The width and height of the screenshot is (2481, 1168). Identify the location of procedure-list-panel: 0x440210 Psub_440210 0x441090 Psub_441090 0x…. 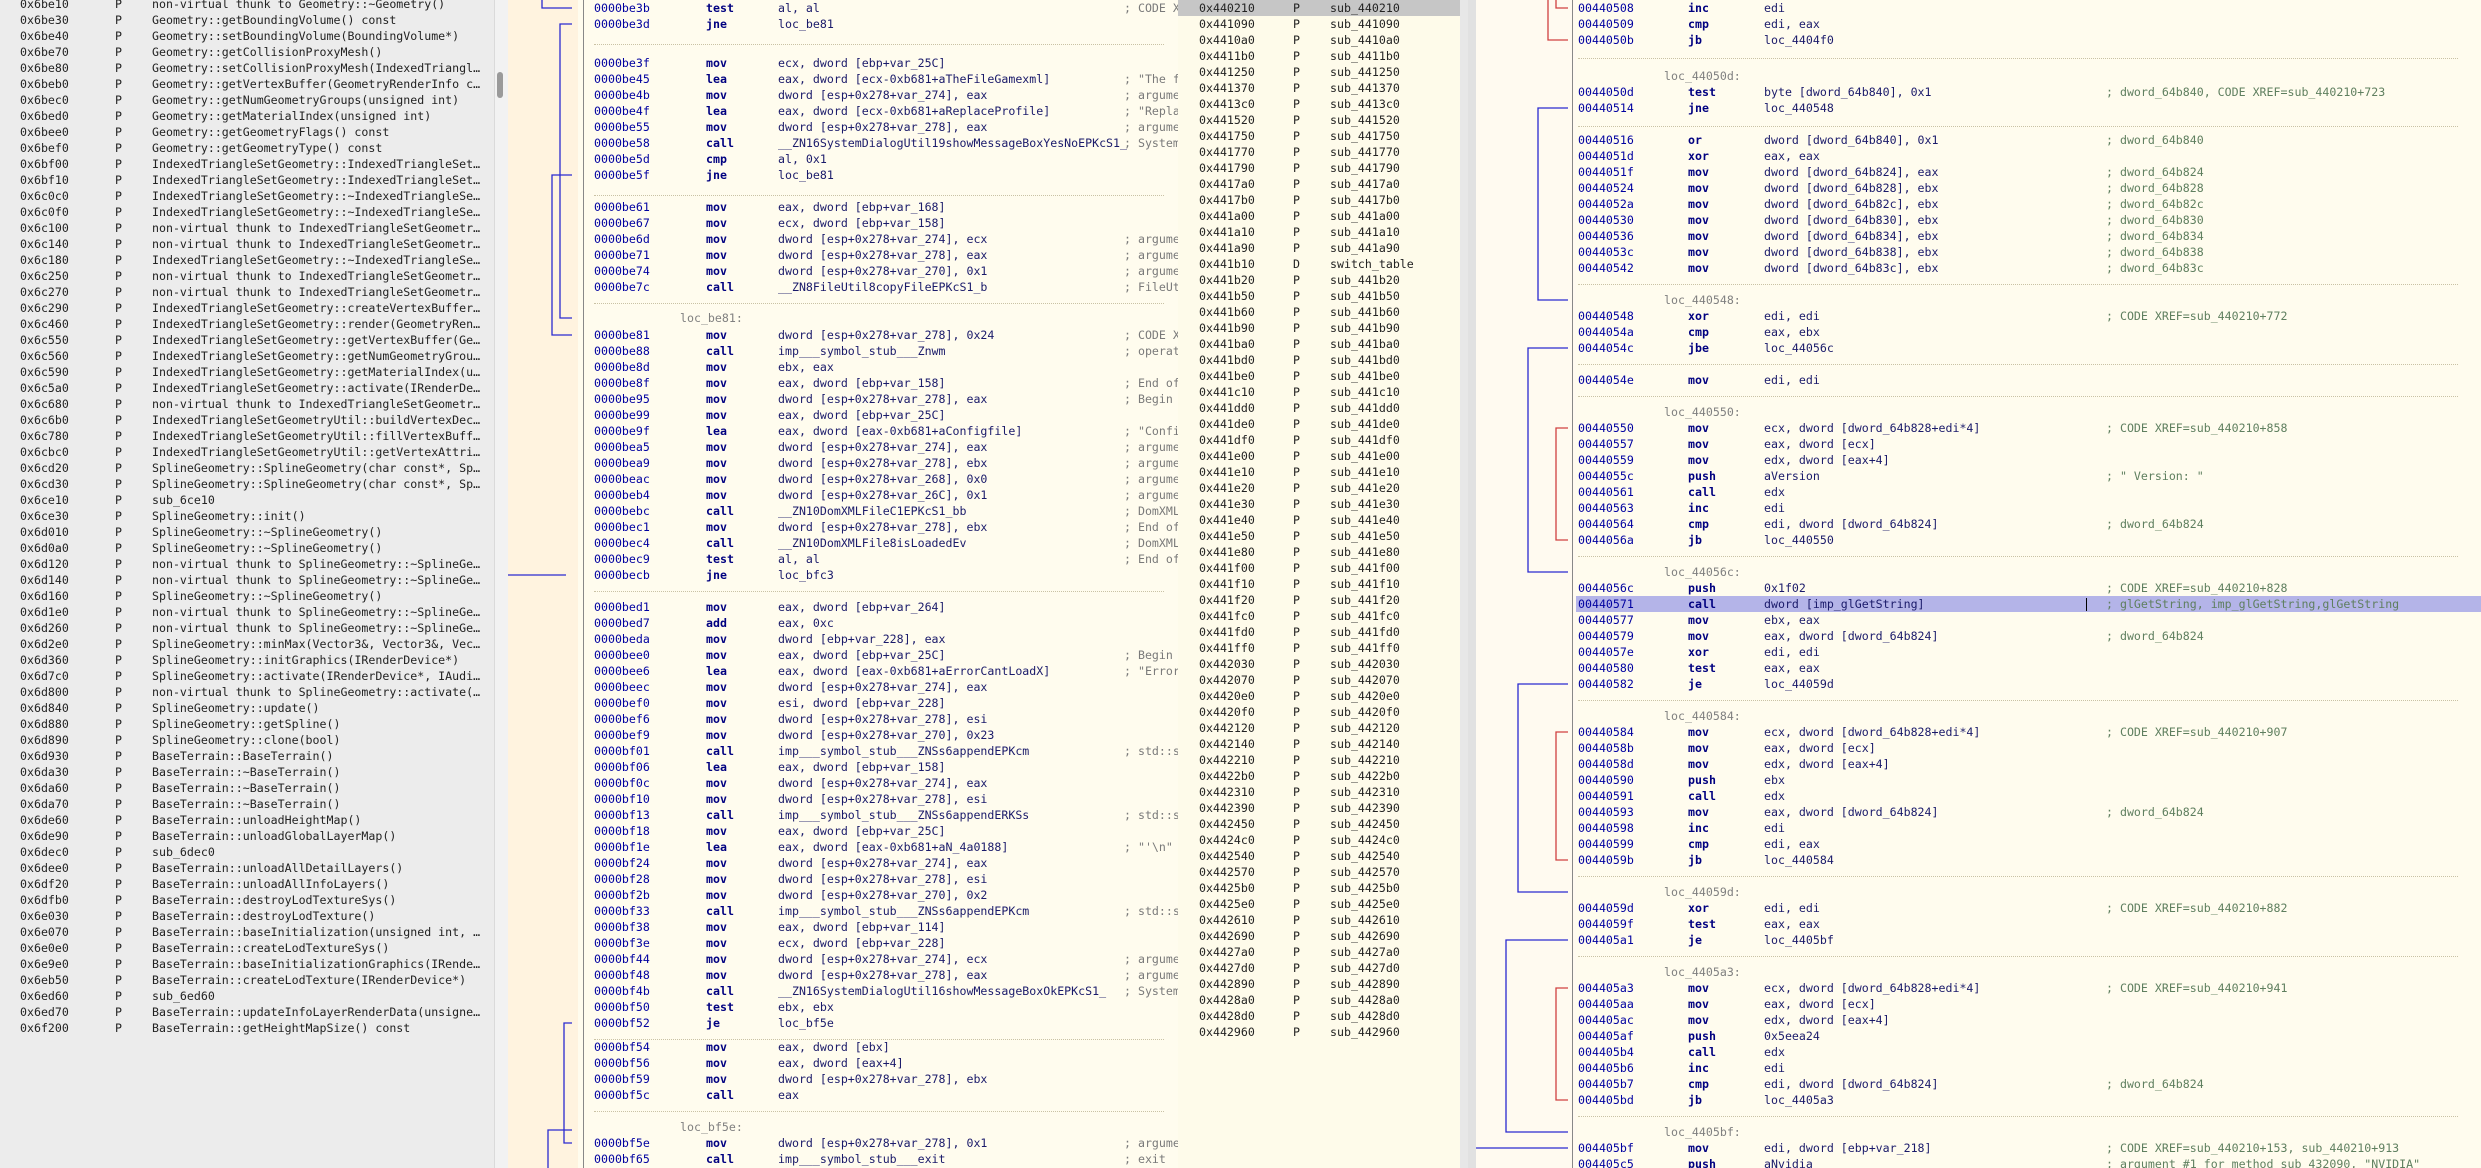
(1323, 584).